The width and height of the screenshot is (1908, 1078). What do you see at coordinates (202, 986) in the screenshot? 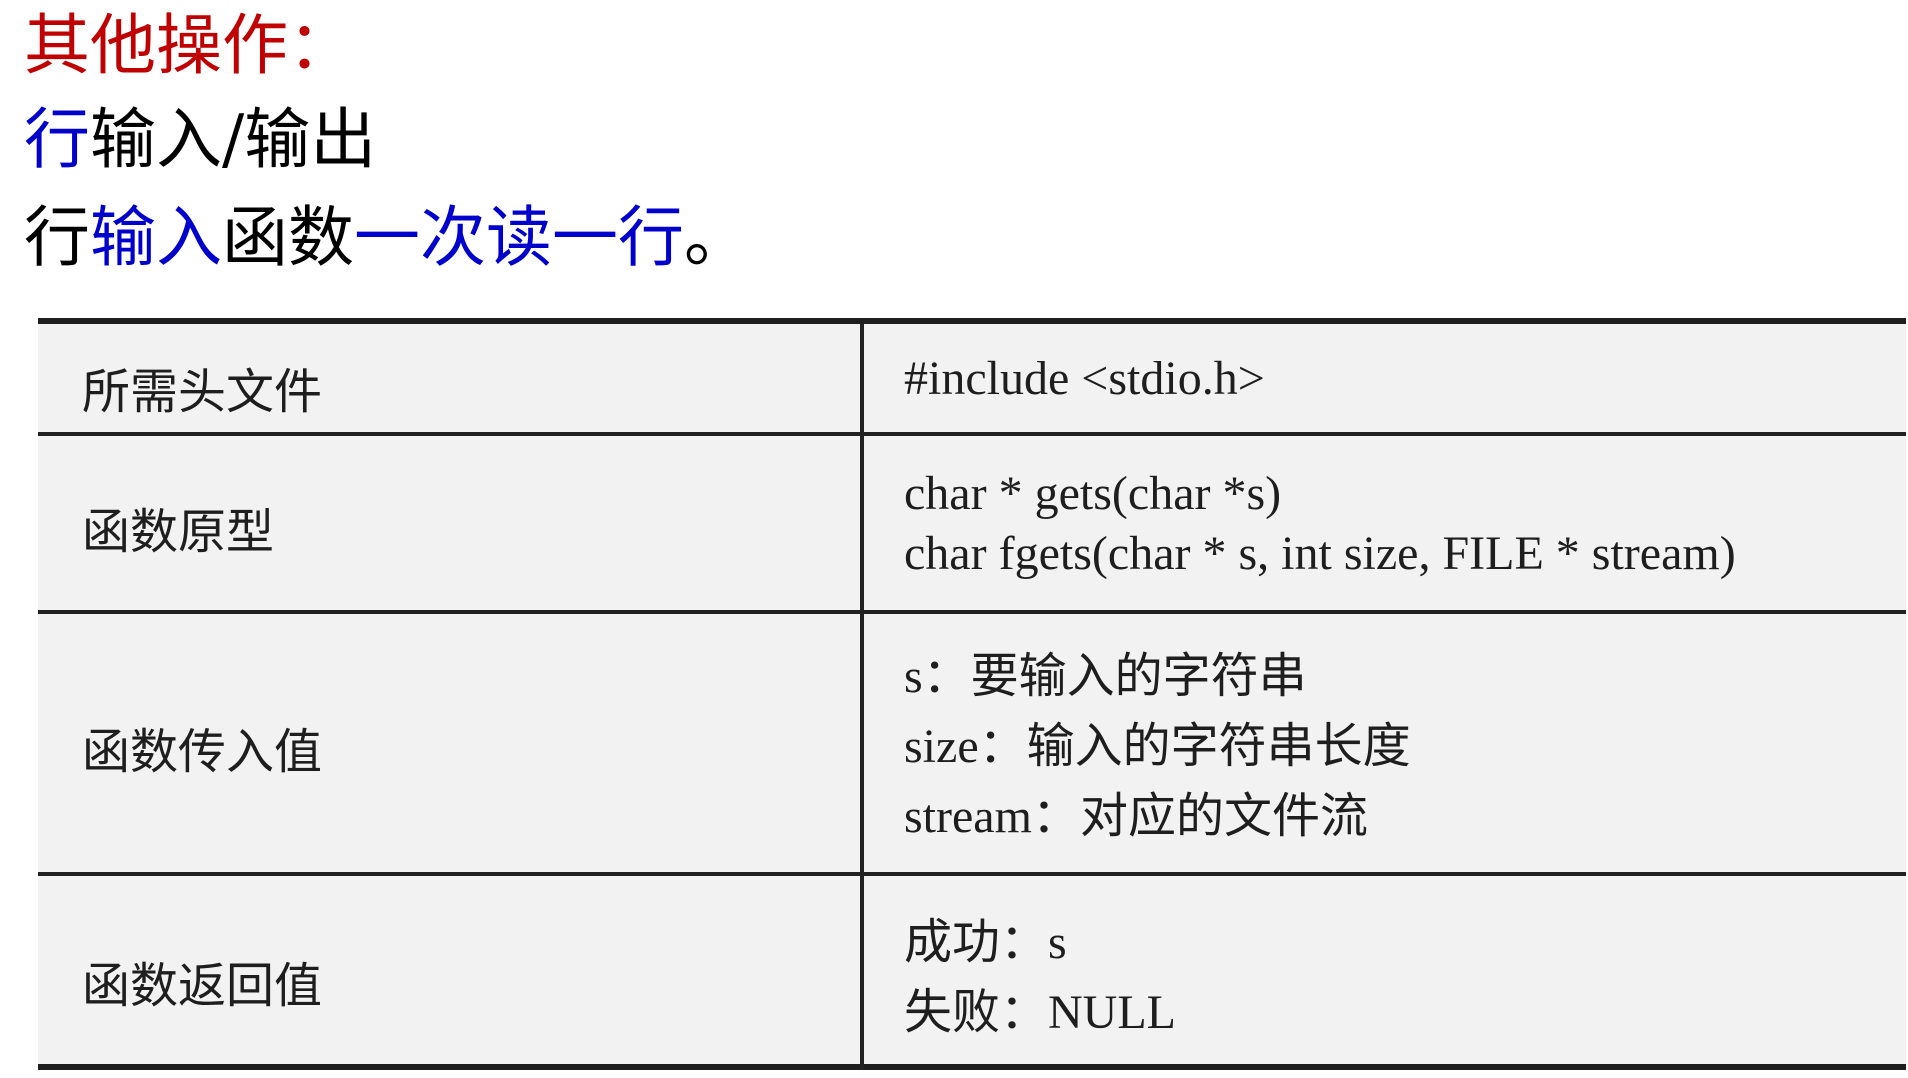
I see `table-cell-label: 函数返回值` at bounding box center [202, 986].